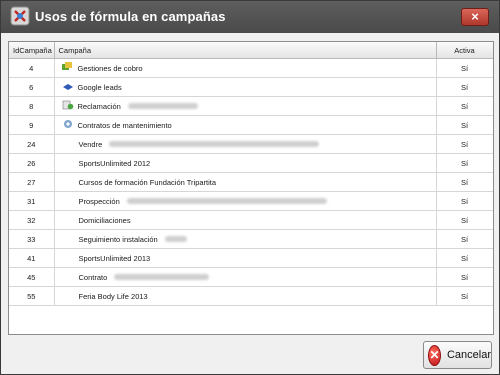 Image resolution: width=500 pixels, height=375 pixels. I want to click on cell-id: 32, so click(32, 220).